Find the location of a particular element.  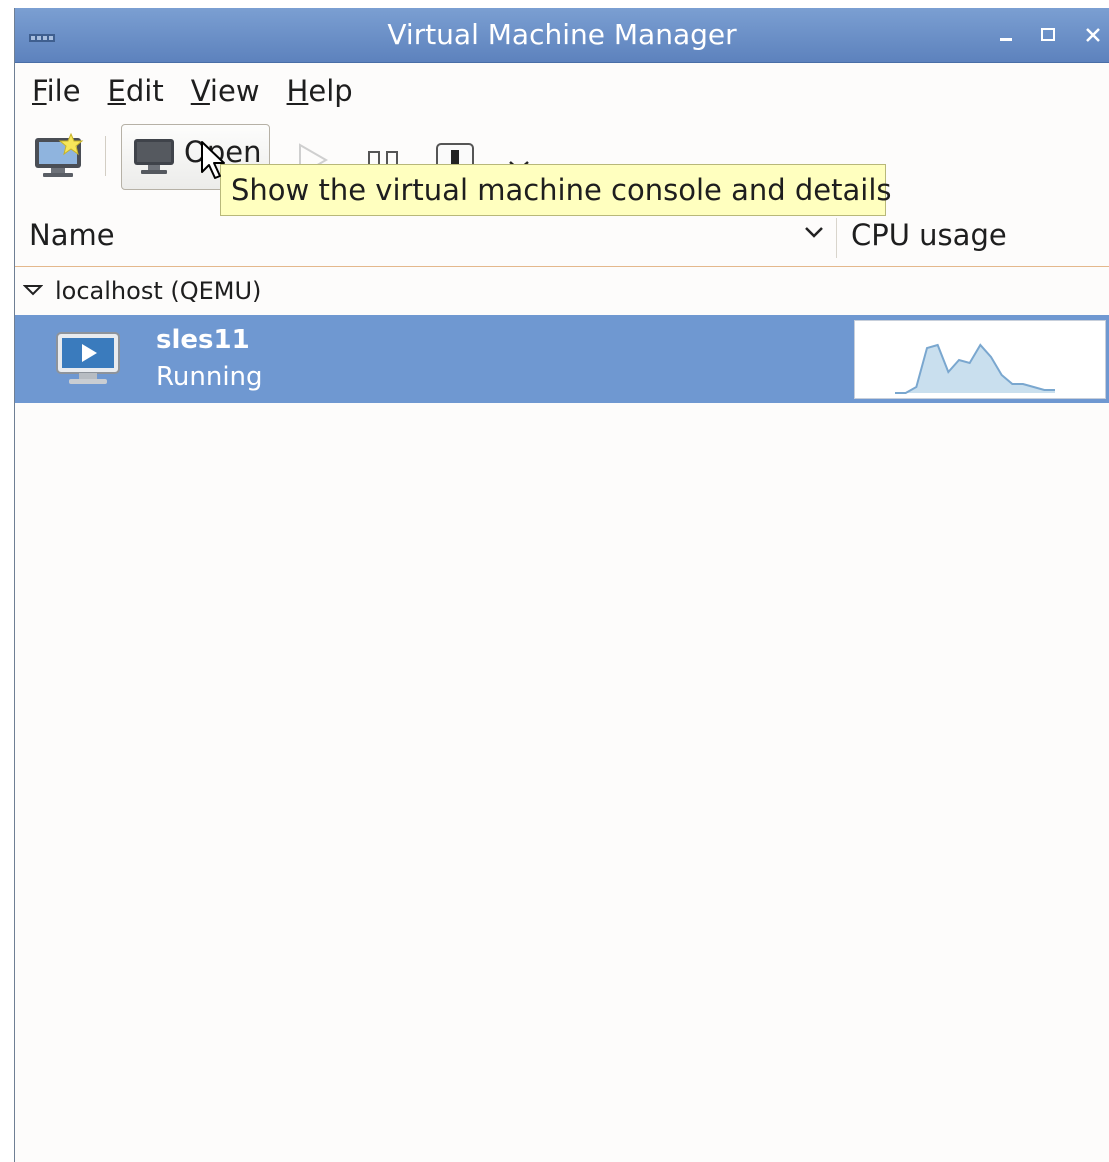

new-vm-button is located at coordinates (59, 158).